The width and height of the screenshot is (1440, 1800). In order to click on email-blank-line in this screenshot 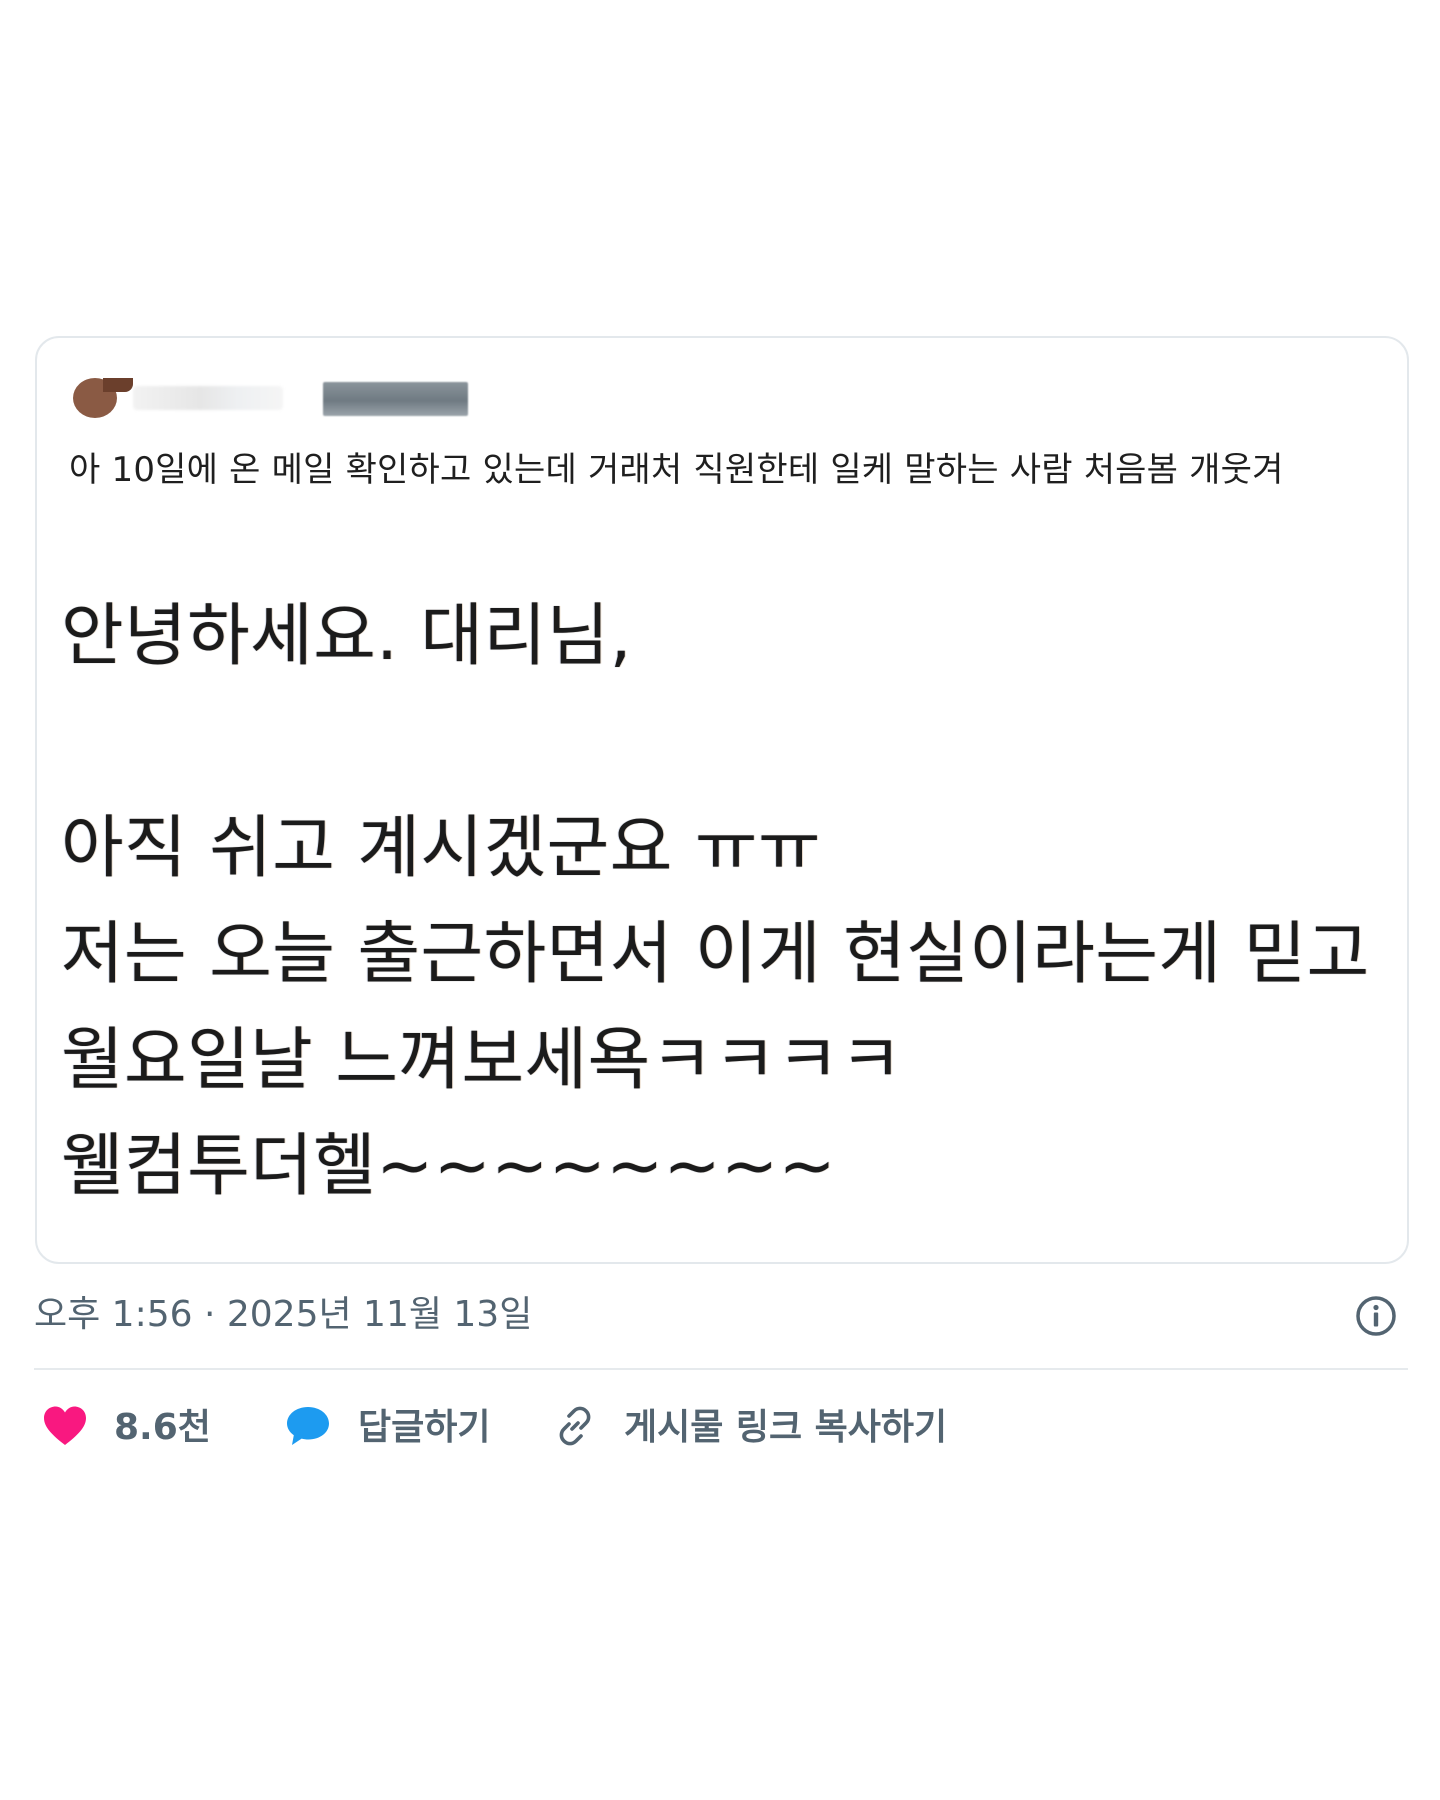, I will do `click(734, 743)`.